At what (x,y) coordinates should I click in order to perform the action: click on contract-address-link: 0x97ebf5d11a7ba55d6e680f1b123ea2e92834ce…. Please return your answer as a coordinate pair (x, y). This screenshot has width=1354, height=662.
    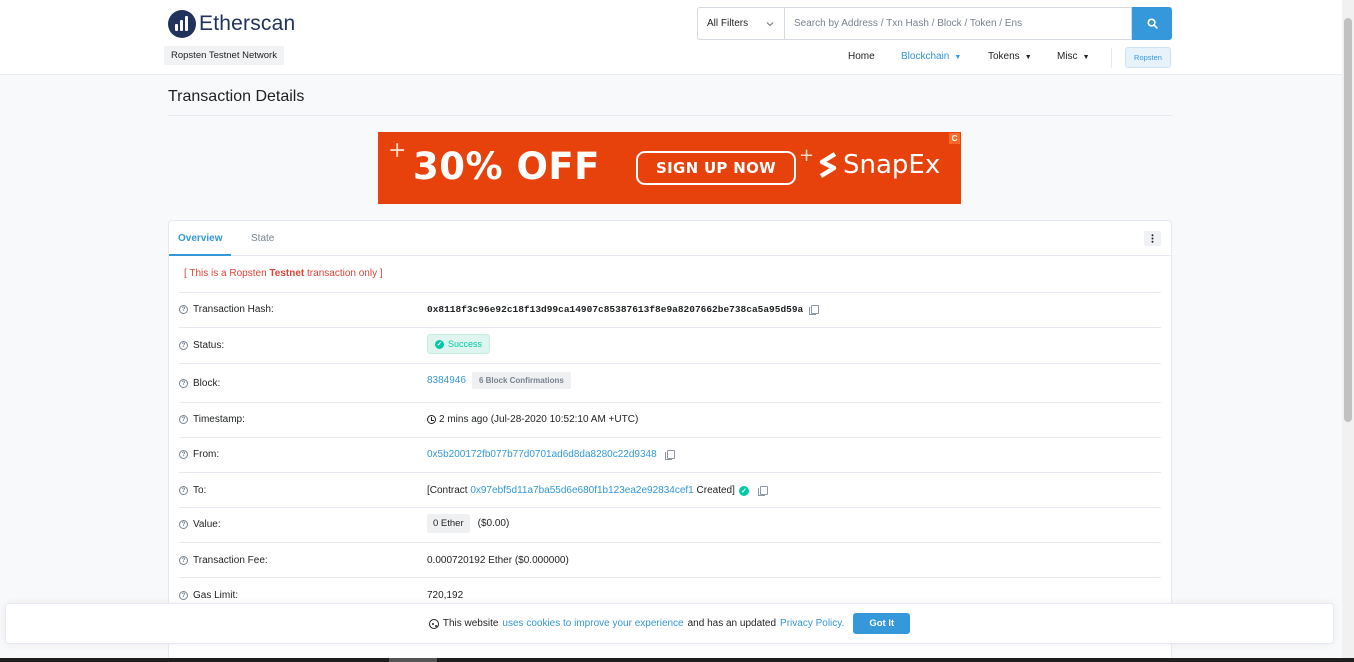
    Looking at the image, I should click on (581, 490).